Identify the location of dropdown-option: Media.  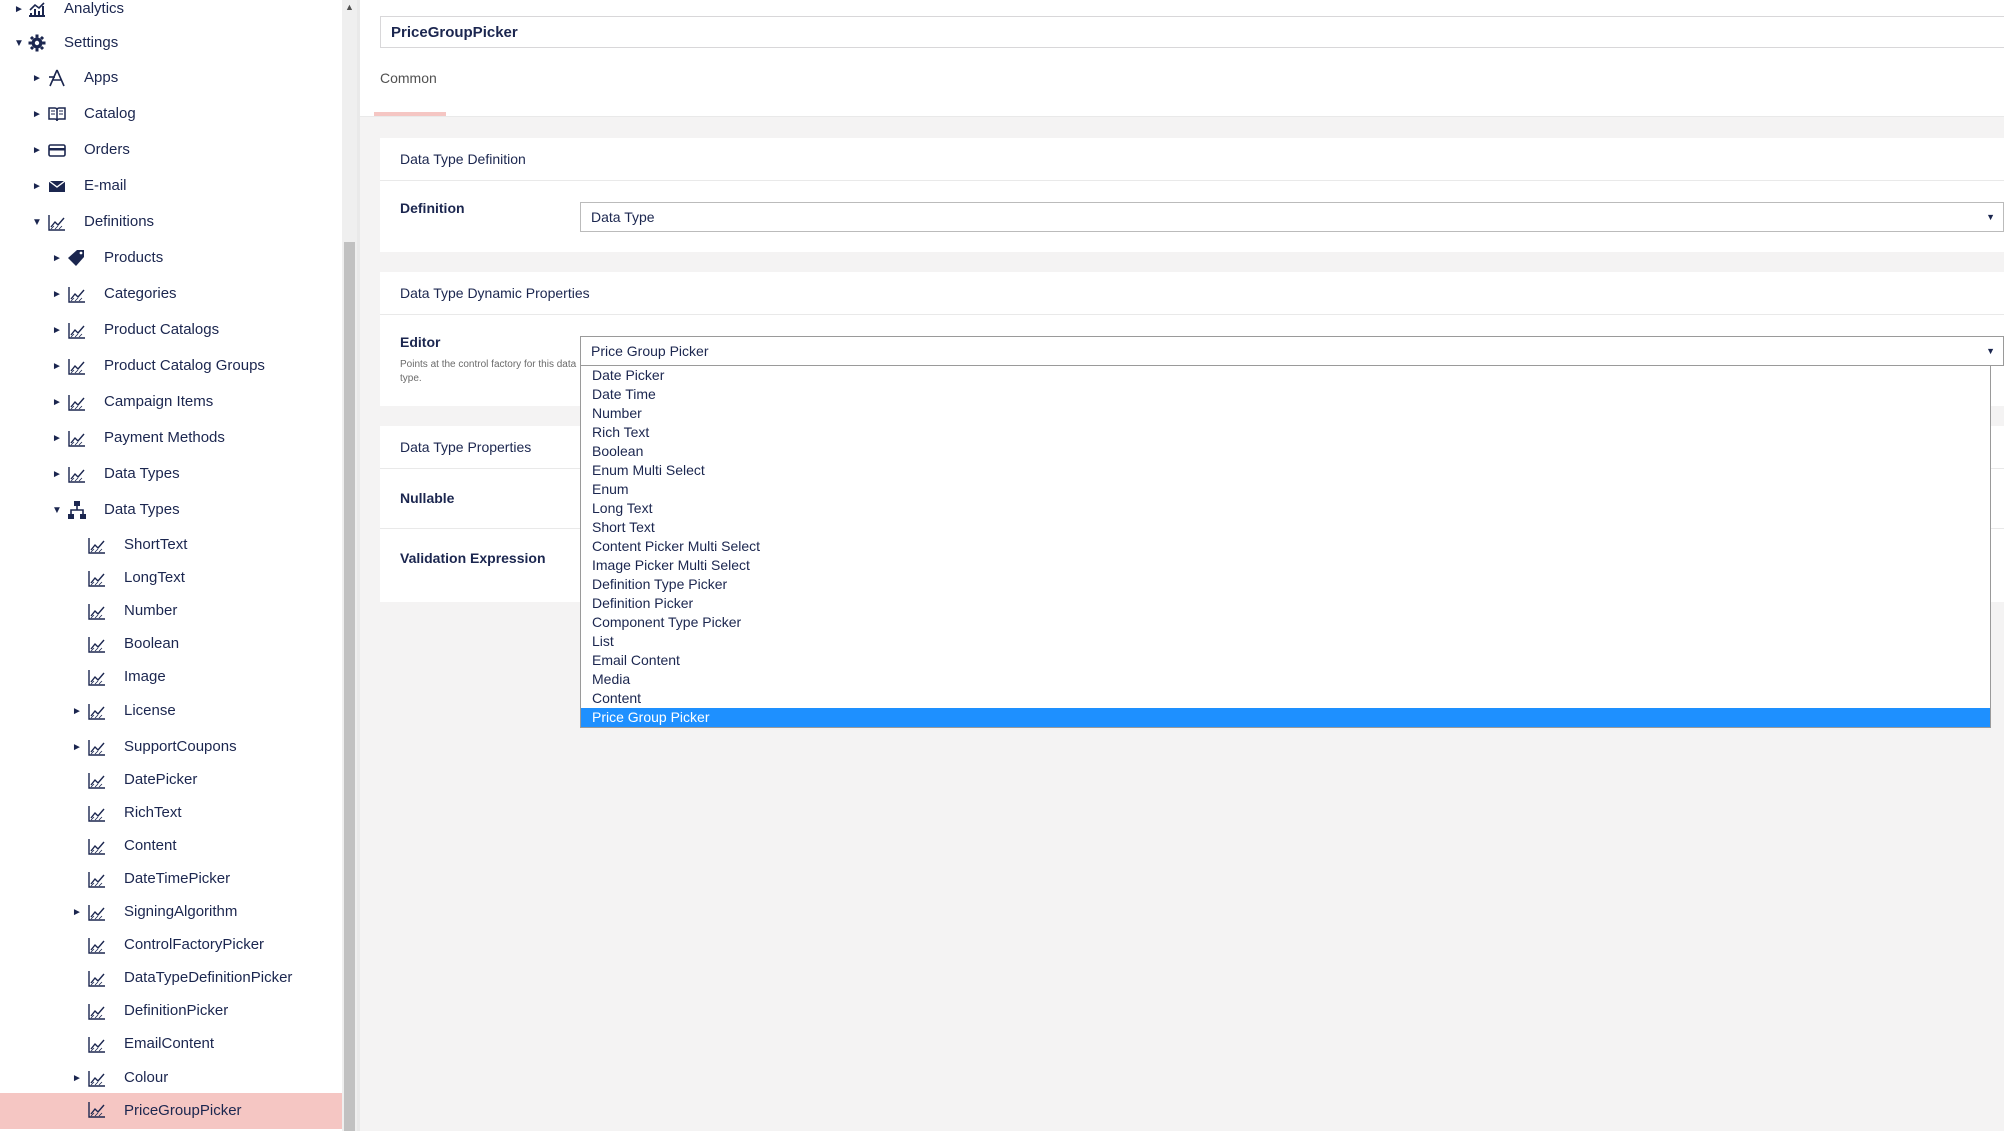
(1285, 679).